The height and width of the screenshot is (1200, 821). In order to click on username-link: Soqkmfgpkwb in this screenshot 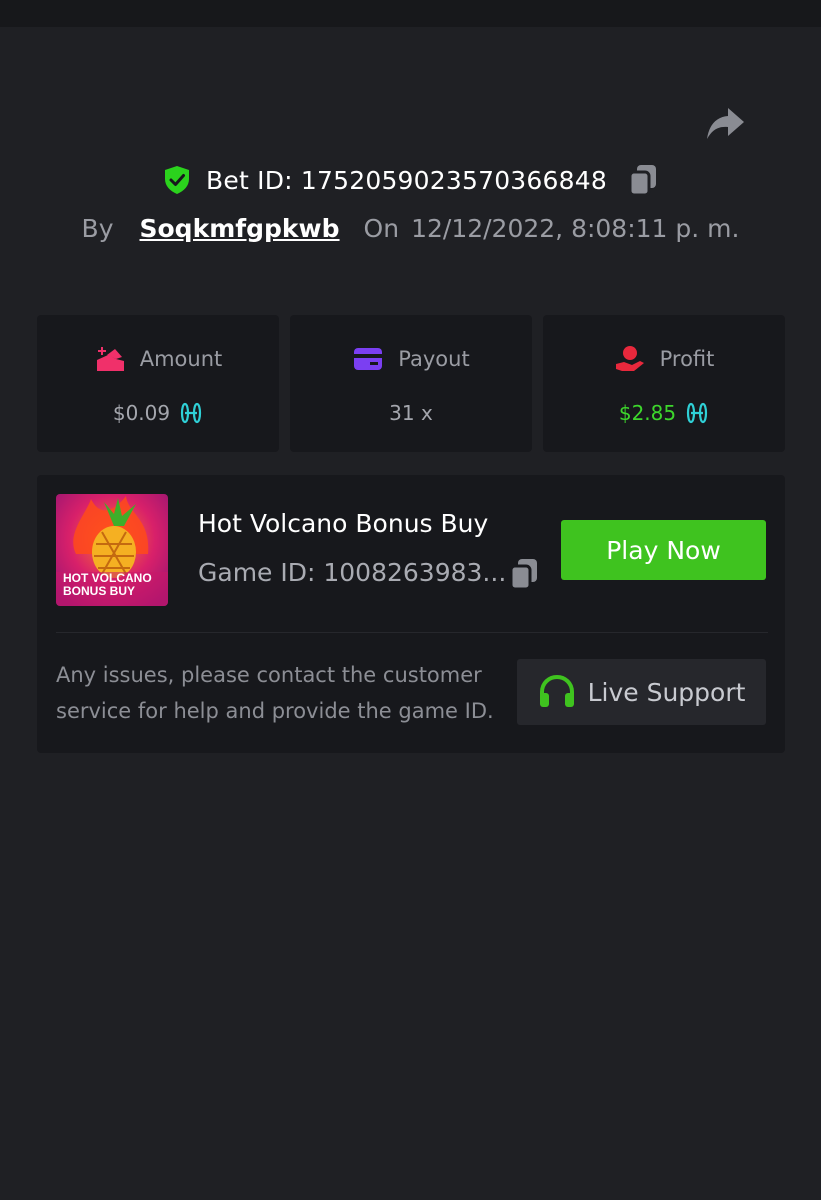, I will do `click(240, 228)`.